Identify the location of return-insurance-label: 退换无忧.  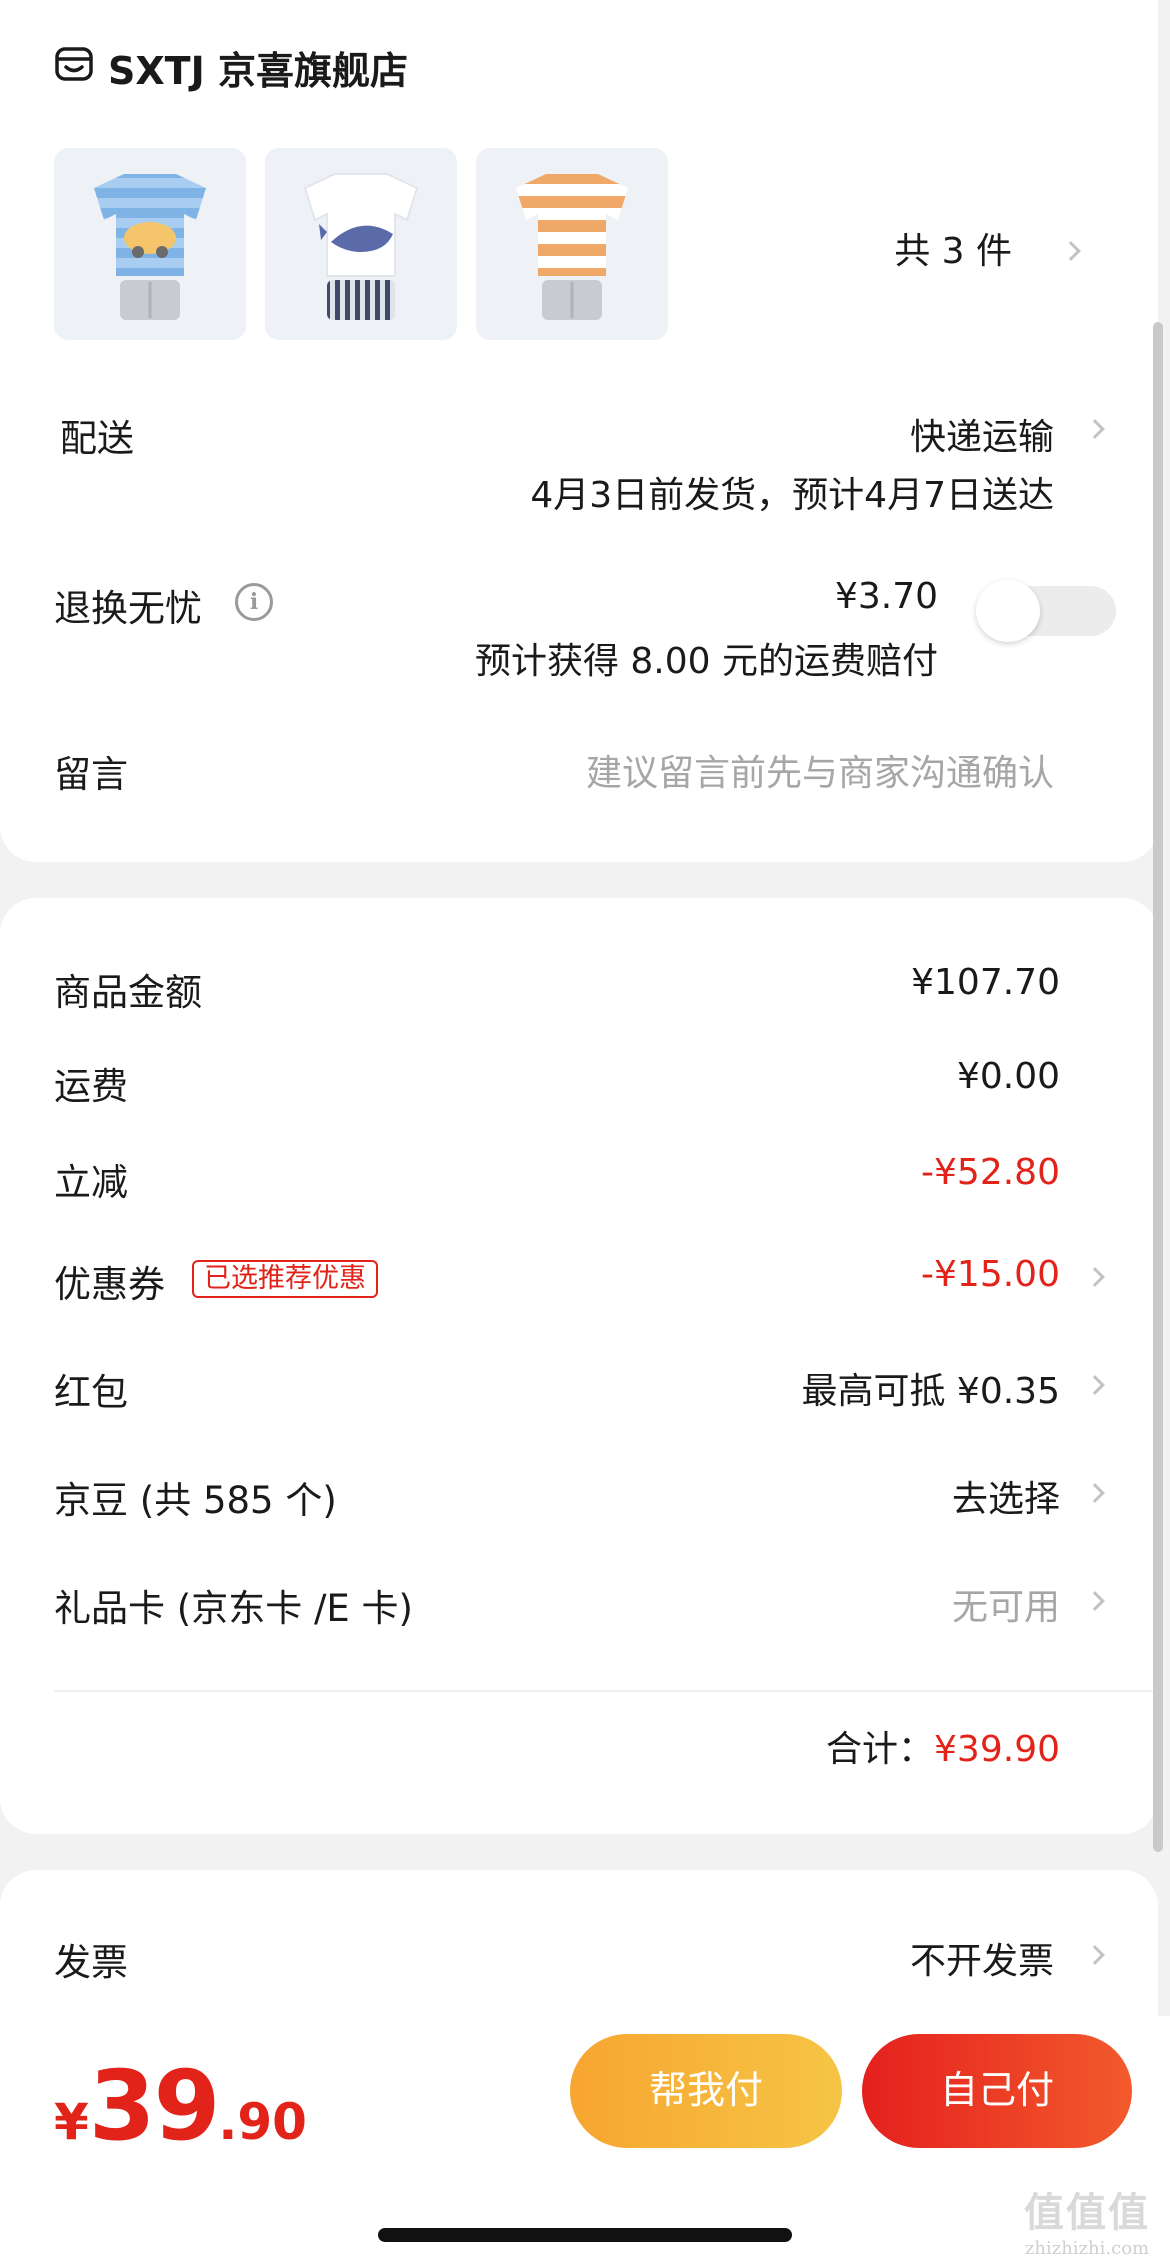
(128, 608).